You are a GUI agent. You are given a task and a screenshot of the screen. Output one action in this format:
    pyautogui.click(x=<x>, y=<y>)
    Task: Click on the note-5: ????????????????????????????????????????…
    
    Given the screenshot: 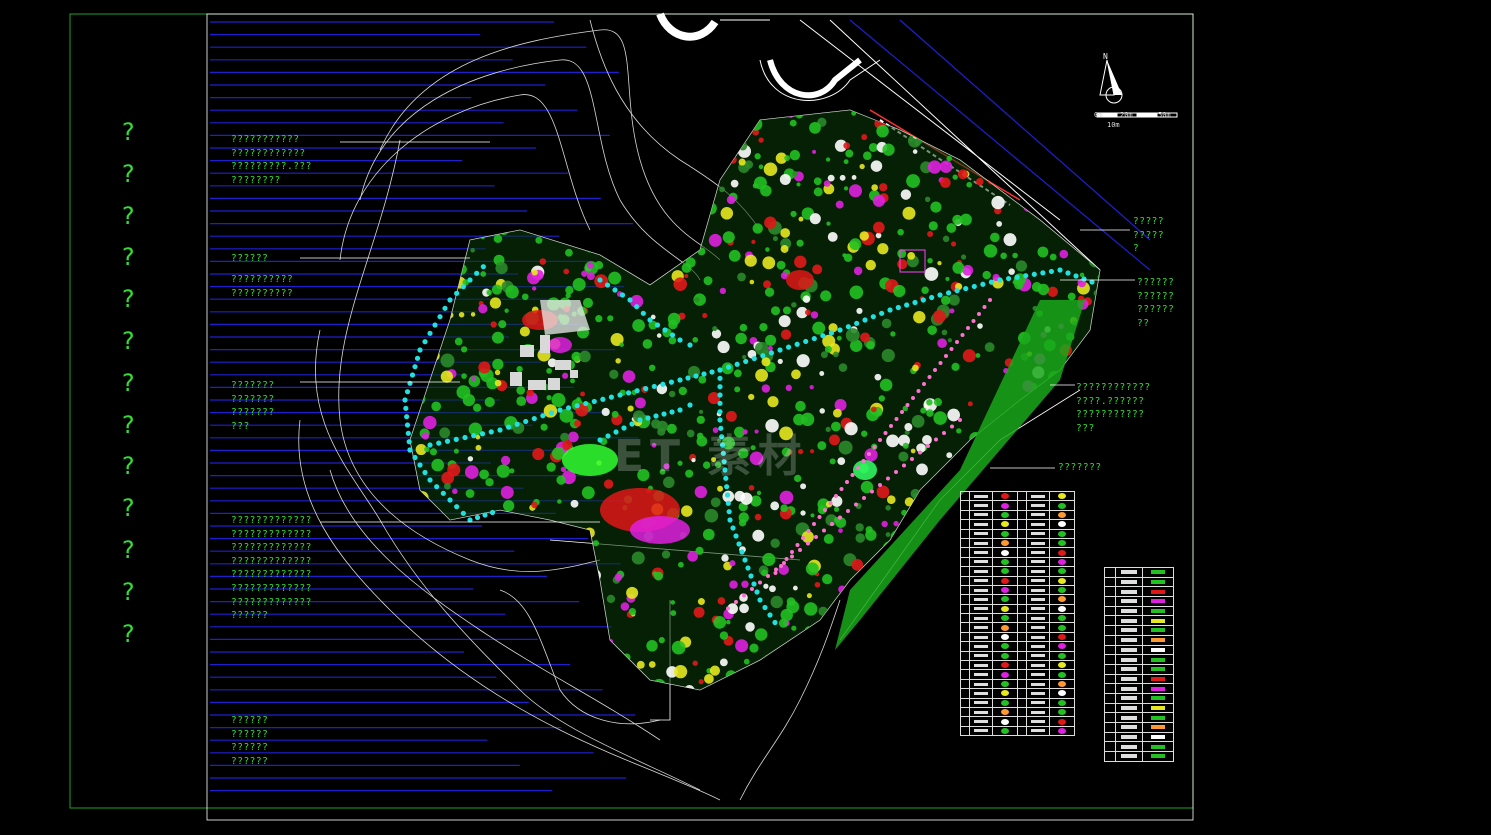 What is the action you would take?
    pyautogui.click(x=271, y=568)
    